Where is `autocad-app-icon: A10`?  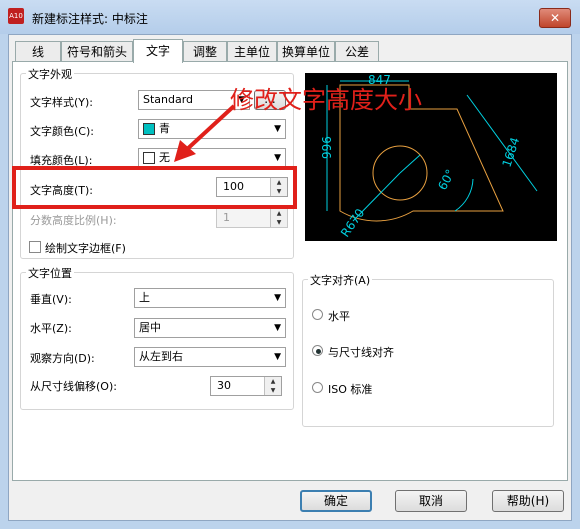 autocad-app-icon: A10 is located at coordinates (16, 16).